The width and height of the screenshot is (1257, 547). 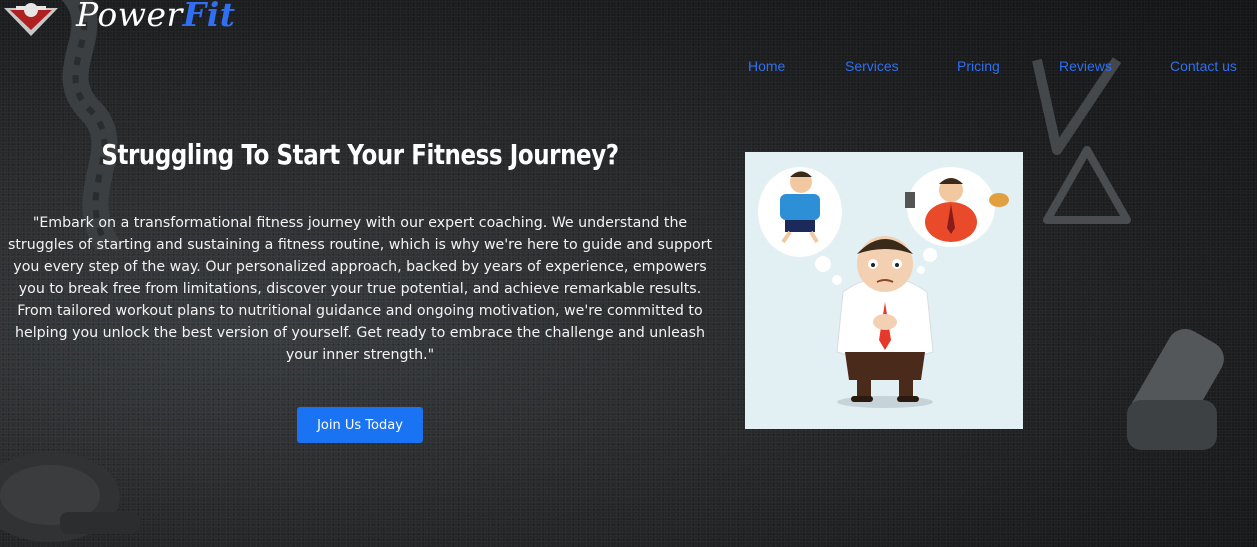 I want to click on nav-link-reviews: Reviews, so click(x=1085, y=66).